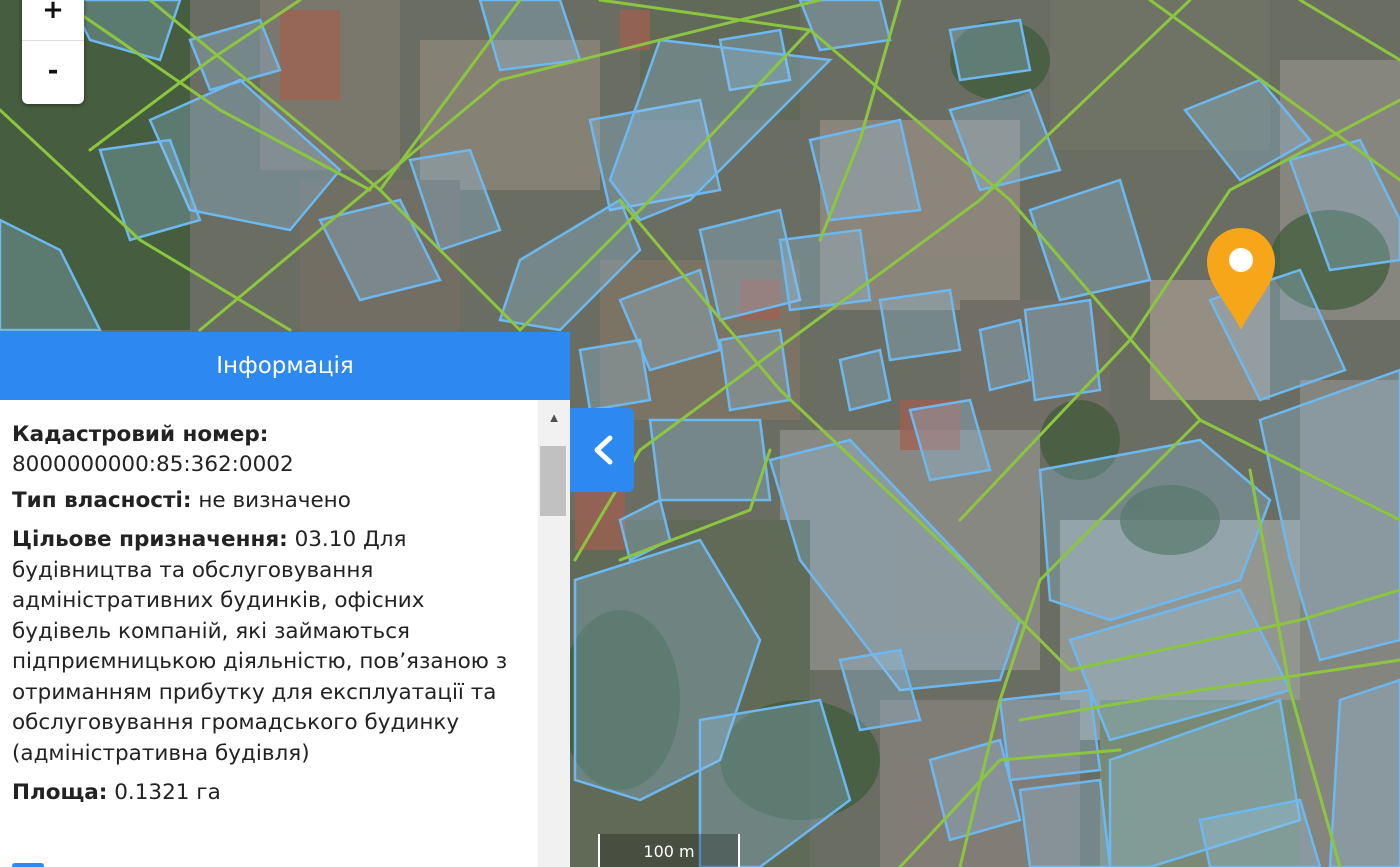 The height and width of the screenshot is (867, 1400). Describe the element at coordinates (53, 71) in the screenshot. I see `zoom-out-button: -` at that location.